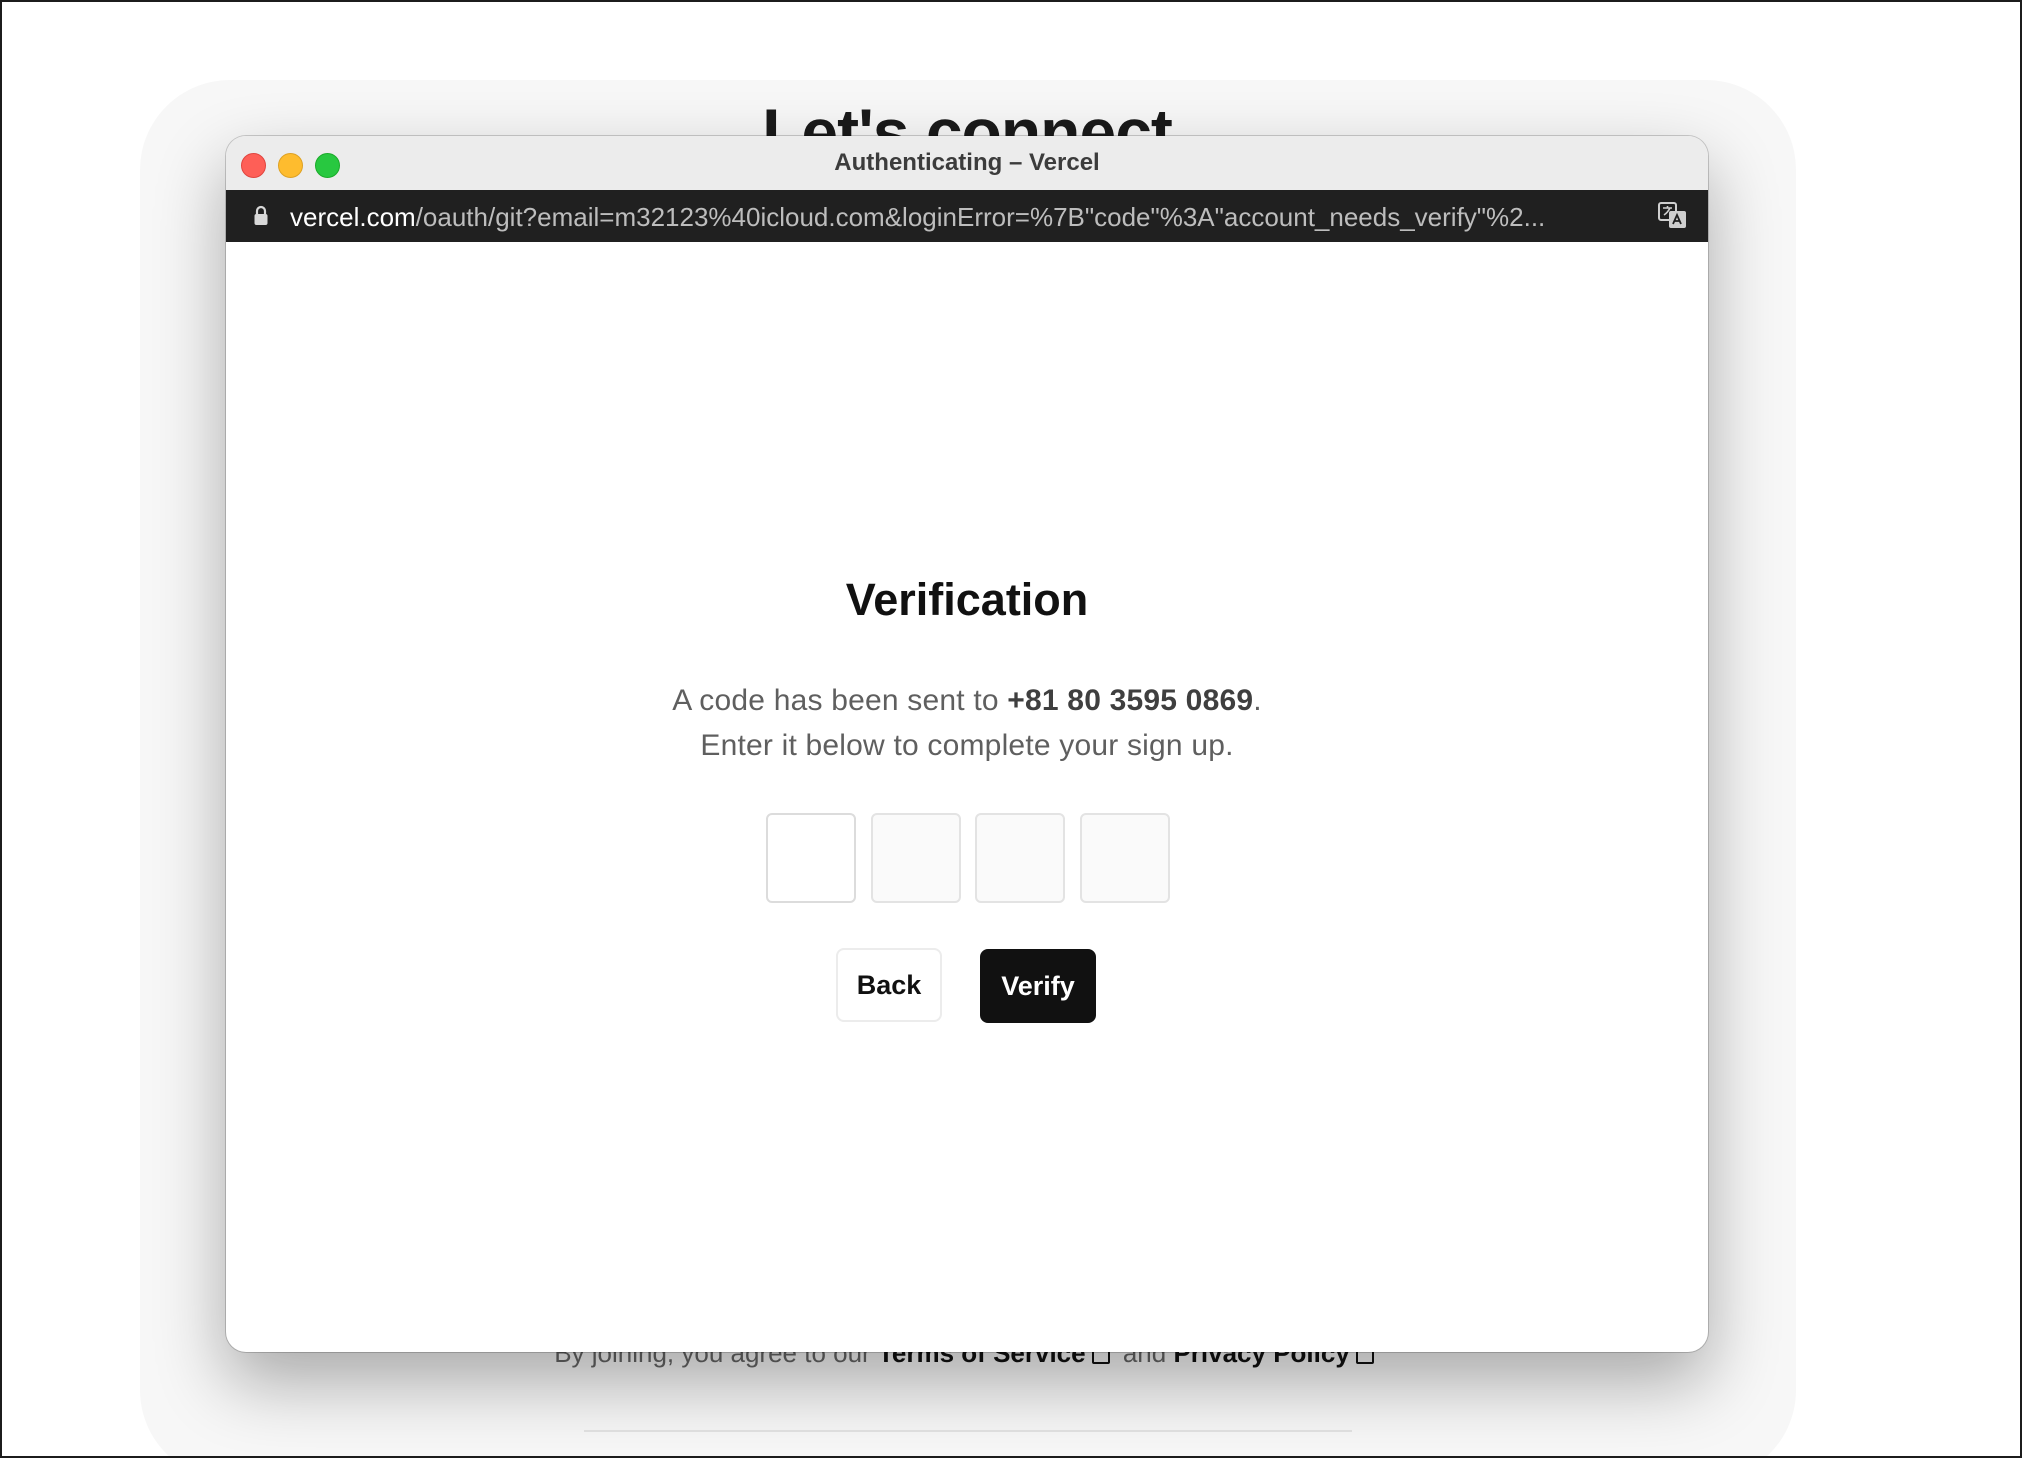 The height and width of the screenshot is (1458, 2022). Describe the element at coordinates (353, 217) in the screenshot. I see `url-domain: vercel.com` at that location.